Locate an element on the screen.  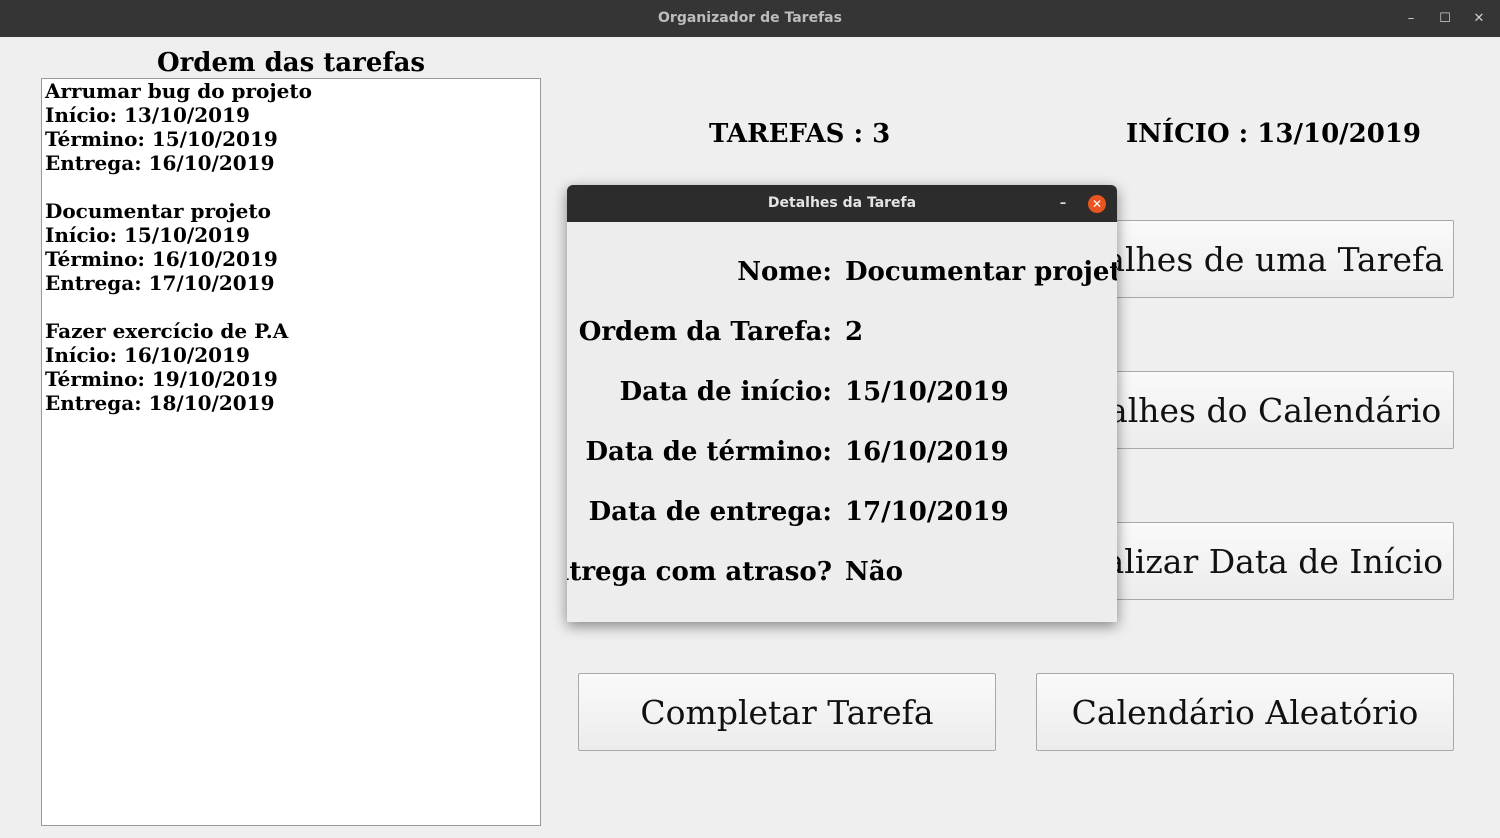
task-name: Fazer exercício de P.A is located at coordinates (167, 331).